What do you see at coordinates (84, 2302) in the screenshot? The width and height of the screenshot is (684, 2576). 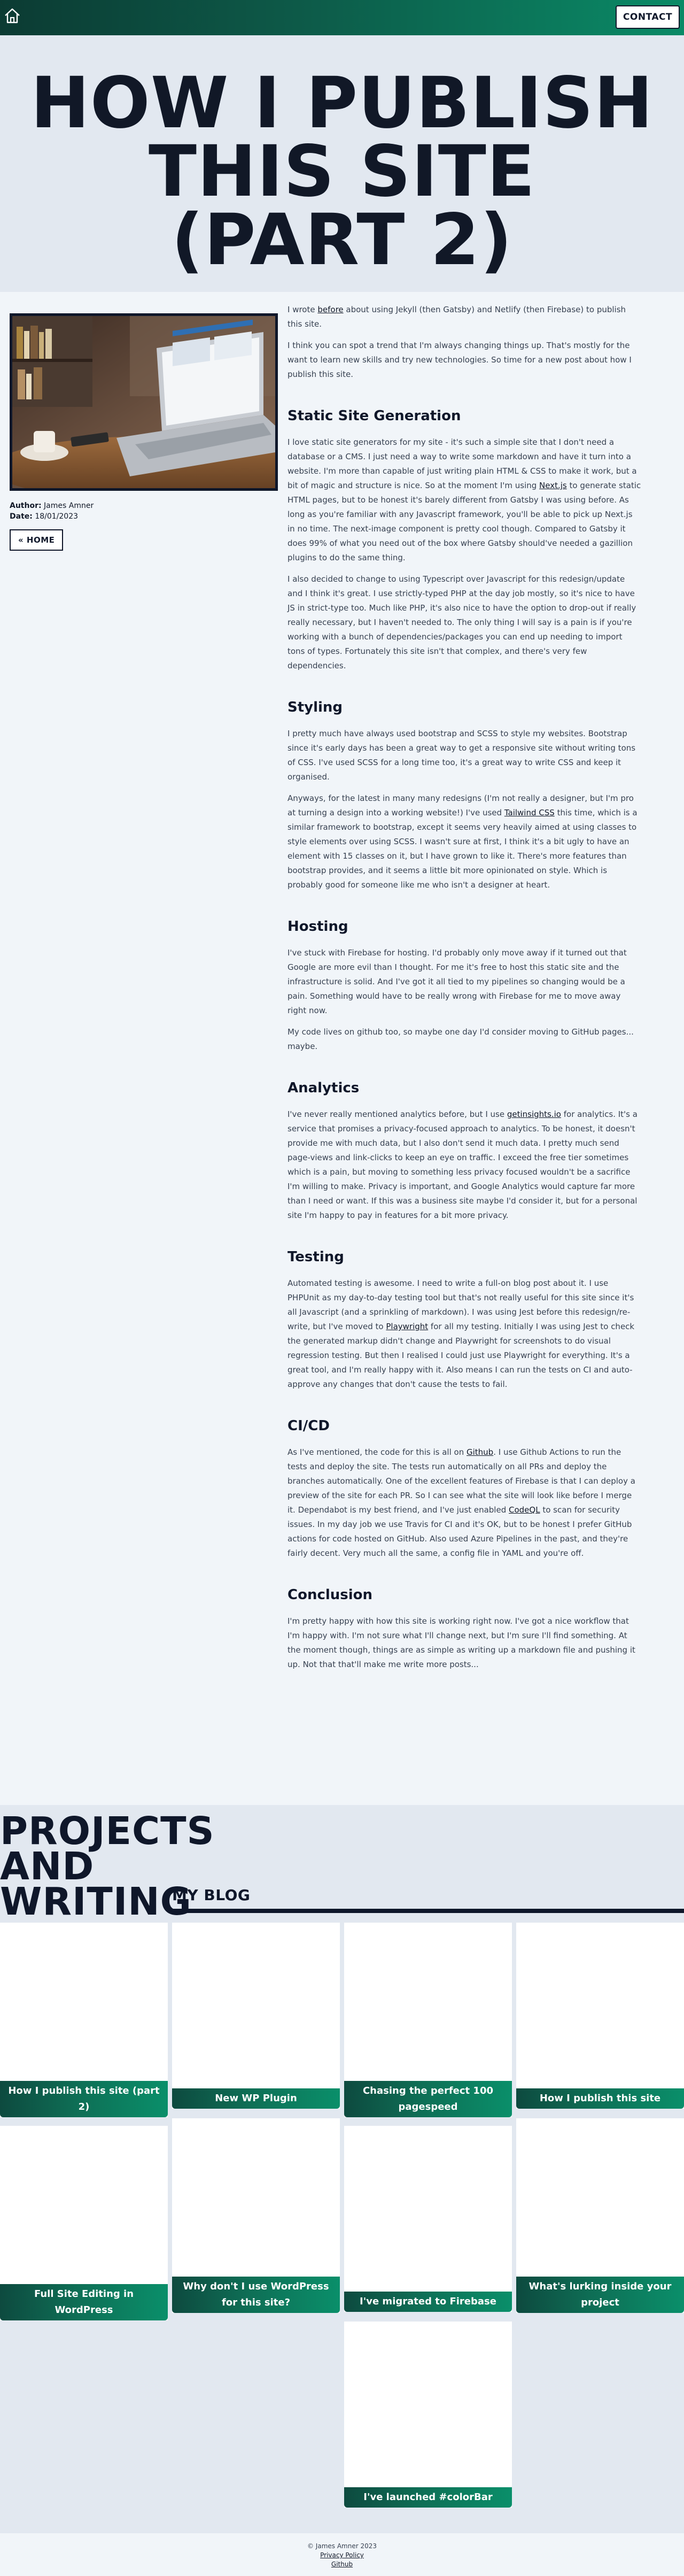 I see `blog-card-title: Full Site Editing in WordPress` at bounding box center [84, 2302].